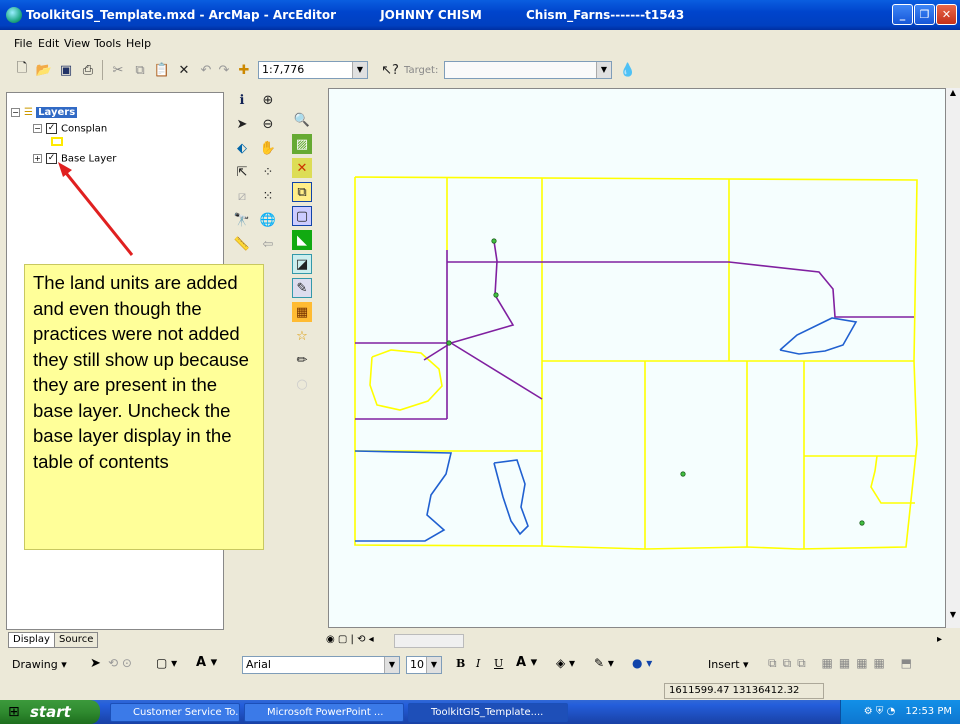  I want to click on line-color-icon: ✎ ▾, so click(604, 663).